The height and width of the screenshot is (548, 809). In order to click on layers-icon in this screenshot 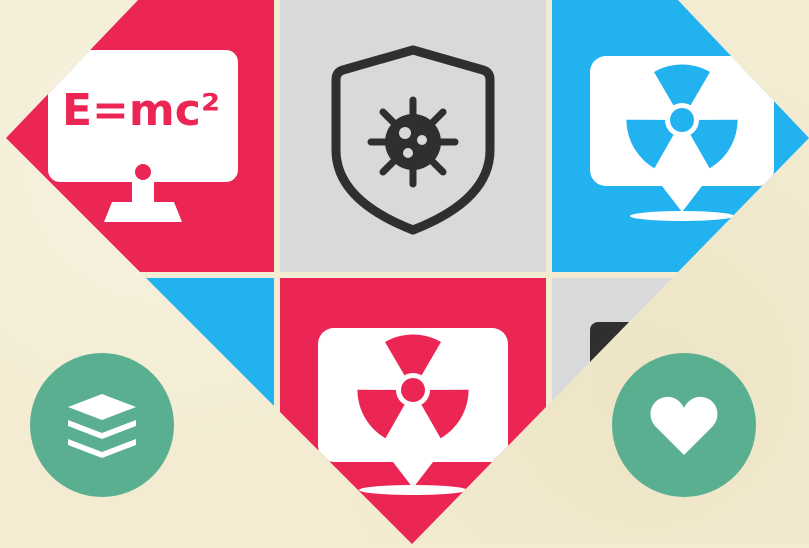, I will do `click(102, 426)`.